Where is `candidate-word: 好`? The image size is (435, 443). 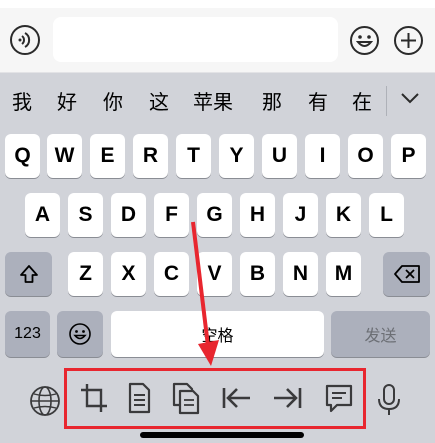 candidate-word: 好 is located at coordinates (67, 102).